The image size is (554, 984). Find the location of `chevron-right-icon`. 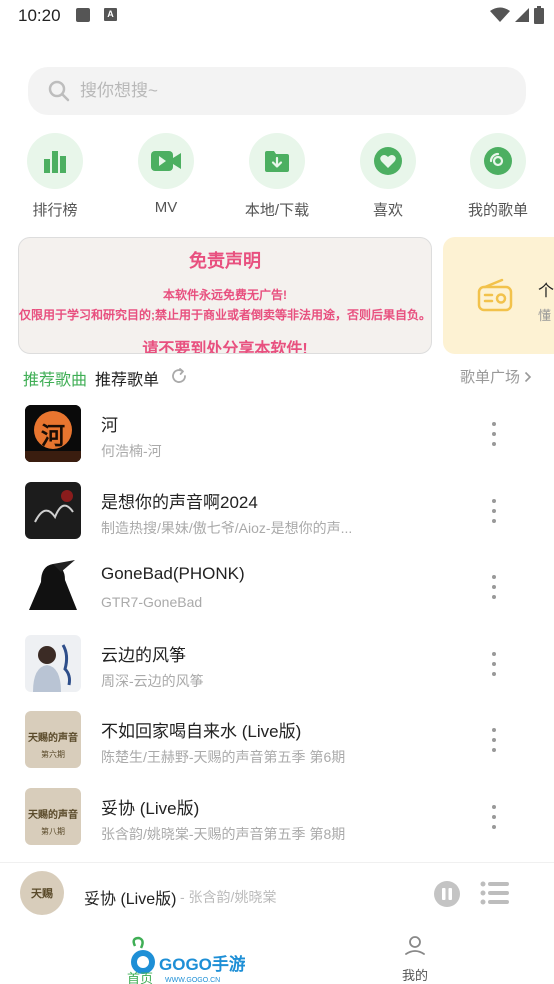

chevron-right-icon is located at coordinates (528, 376).